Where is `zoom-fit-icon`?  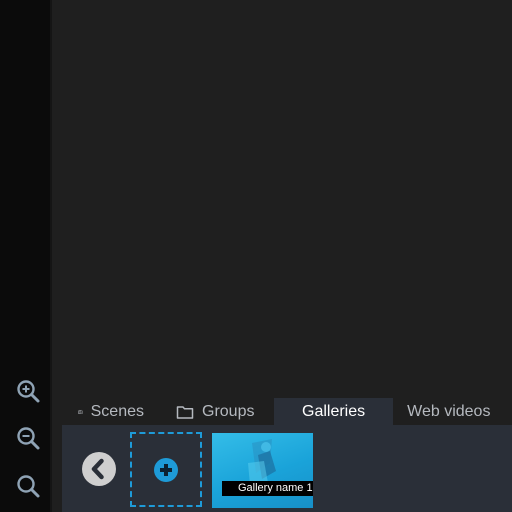
zoom-fit-icon is located at coordinates (28, 486).